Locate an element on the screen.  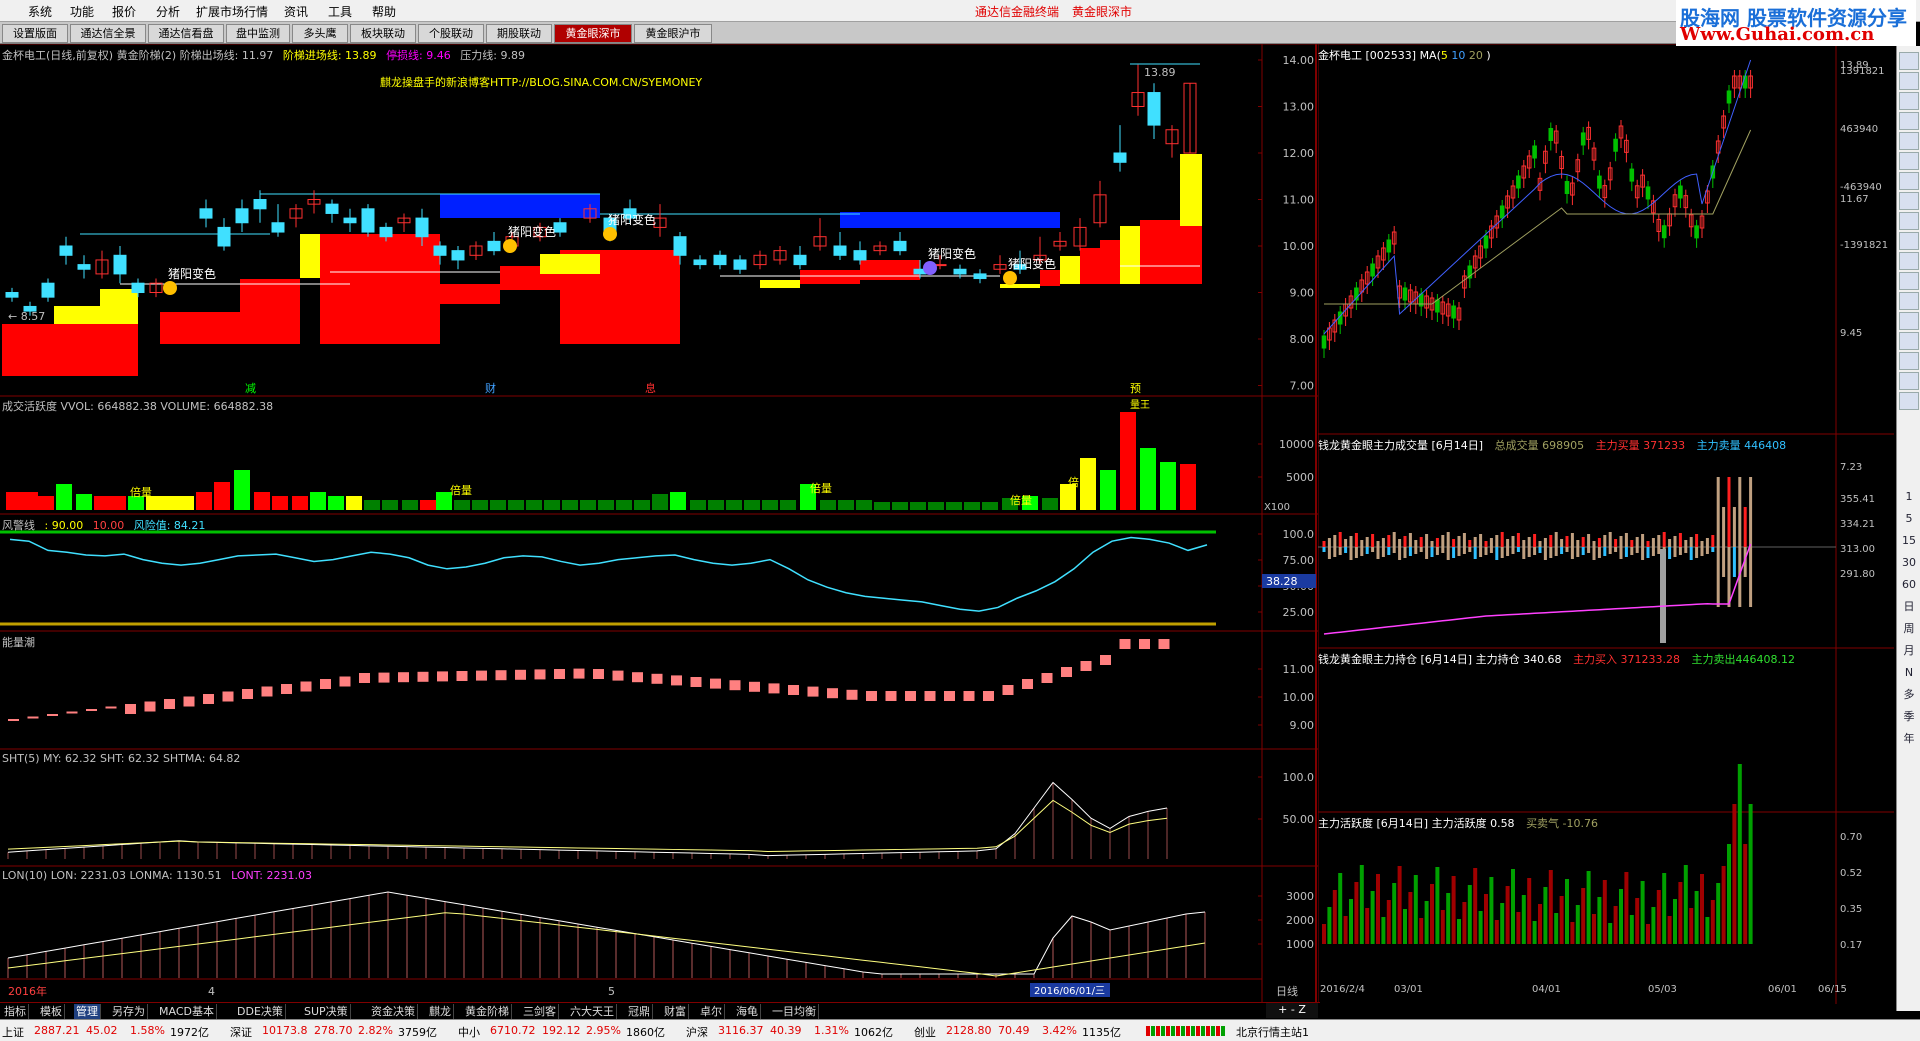
menu-analysis: 分析 is located at coordinates (168, 11).